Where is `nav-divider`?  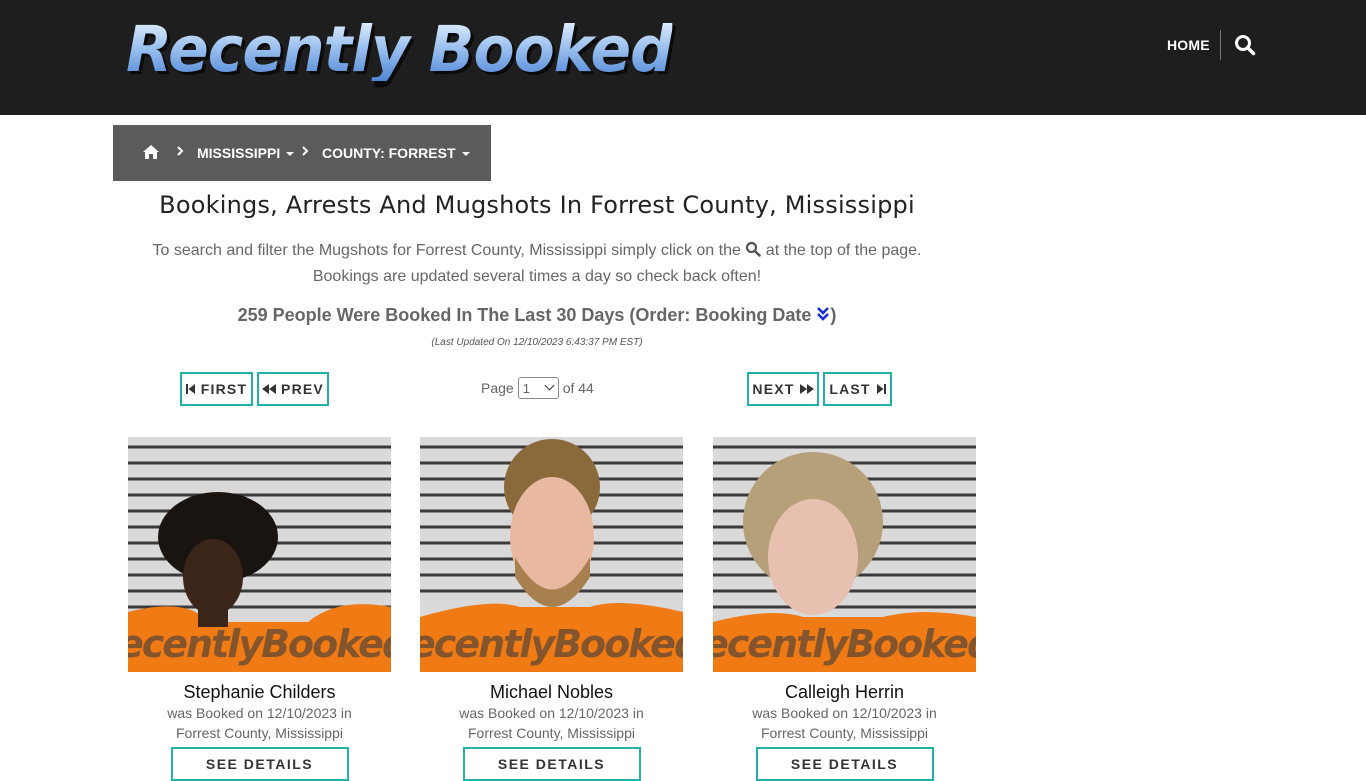 nav-divider is located at coordinates (1220, 45).